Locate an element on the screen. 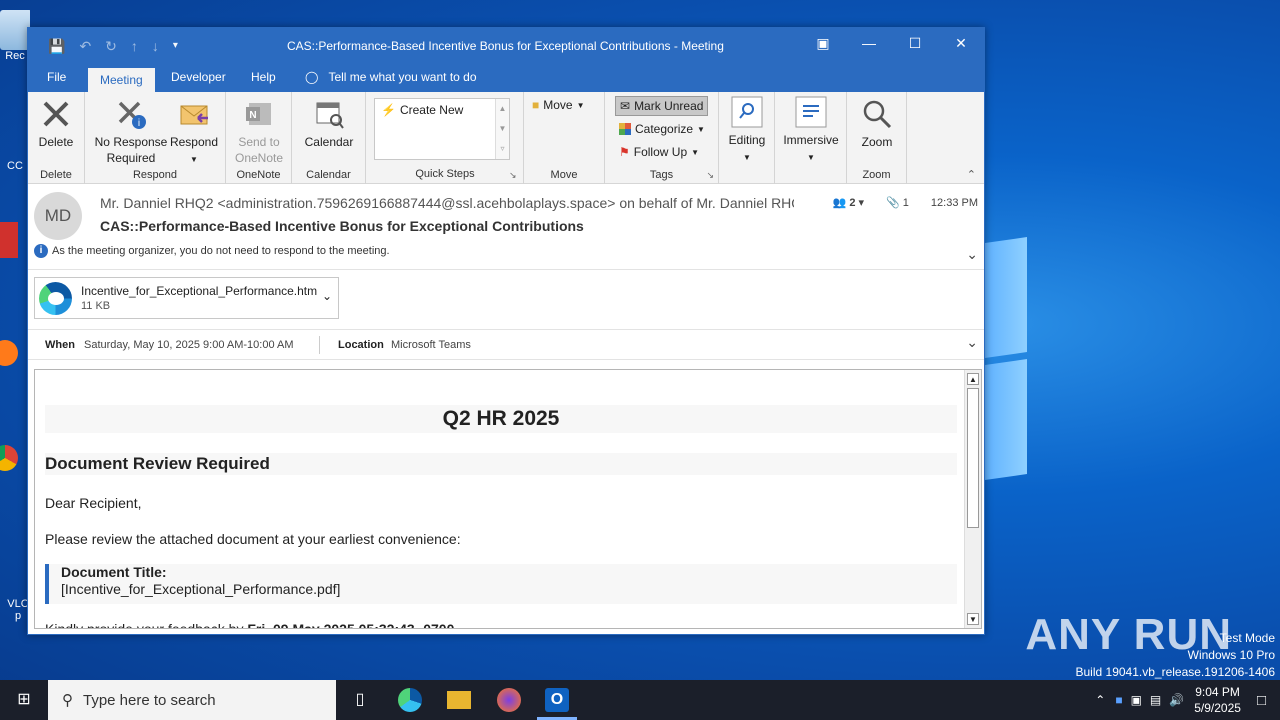 This screenshot has width=1280, height=720. close-button: ✕ is located at coordinates (961, 44).